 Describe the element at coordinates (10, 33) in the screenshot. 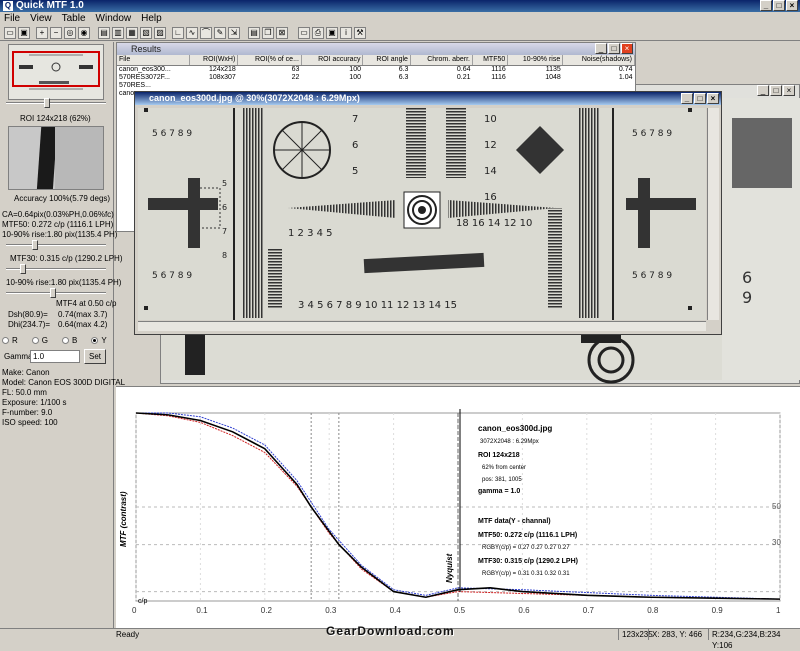

I see `open-icon: ▭` at that location.